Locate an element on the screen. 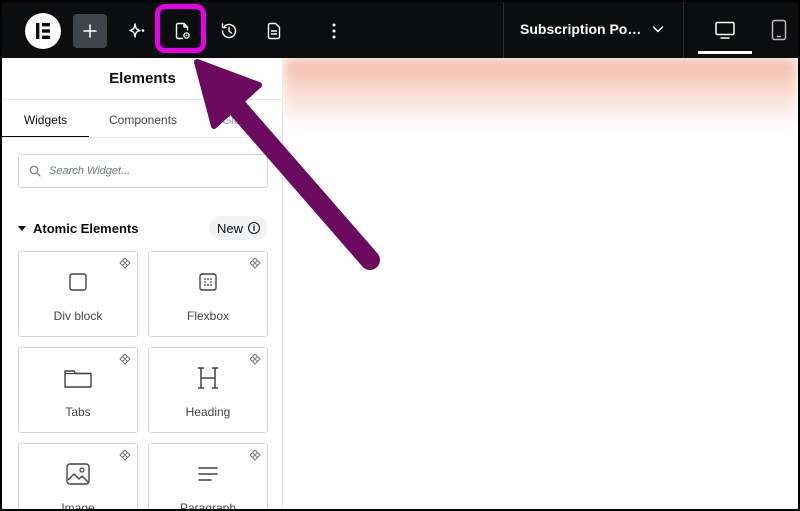 The height and width of the screenshot is (511, 800). tab-components: Components is located at coordinates (143, 119).